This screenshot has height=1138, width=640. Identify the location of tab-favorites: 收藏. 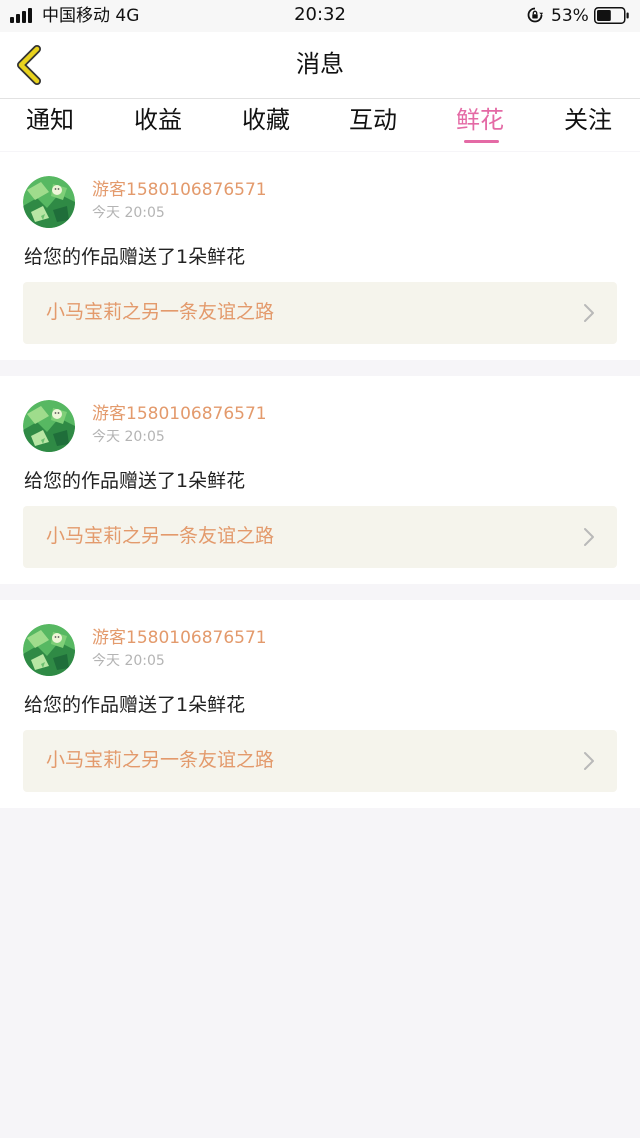
(266, 120).